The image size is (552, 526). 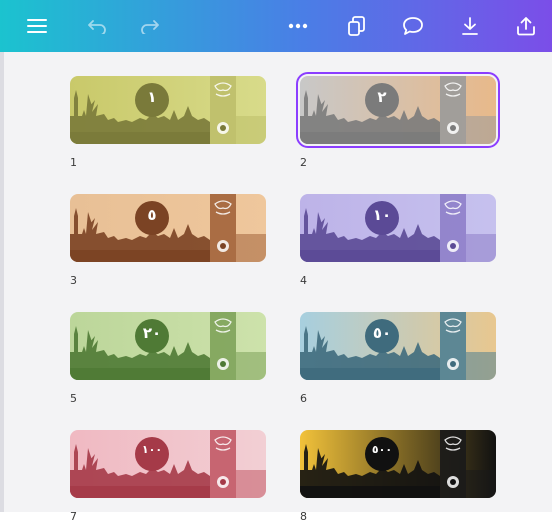 What do you see at coordinates (303, 162) in the screenshot?
I see `page-number: 2` at bounding box center [303, 162].